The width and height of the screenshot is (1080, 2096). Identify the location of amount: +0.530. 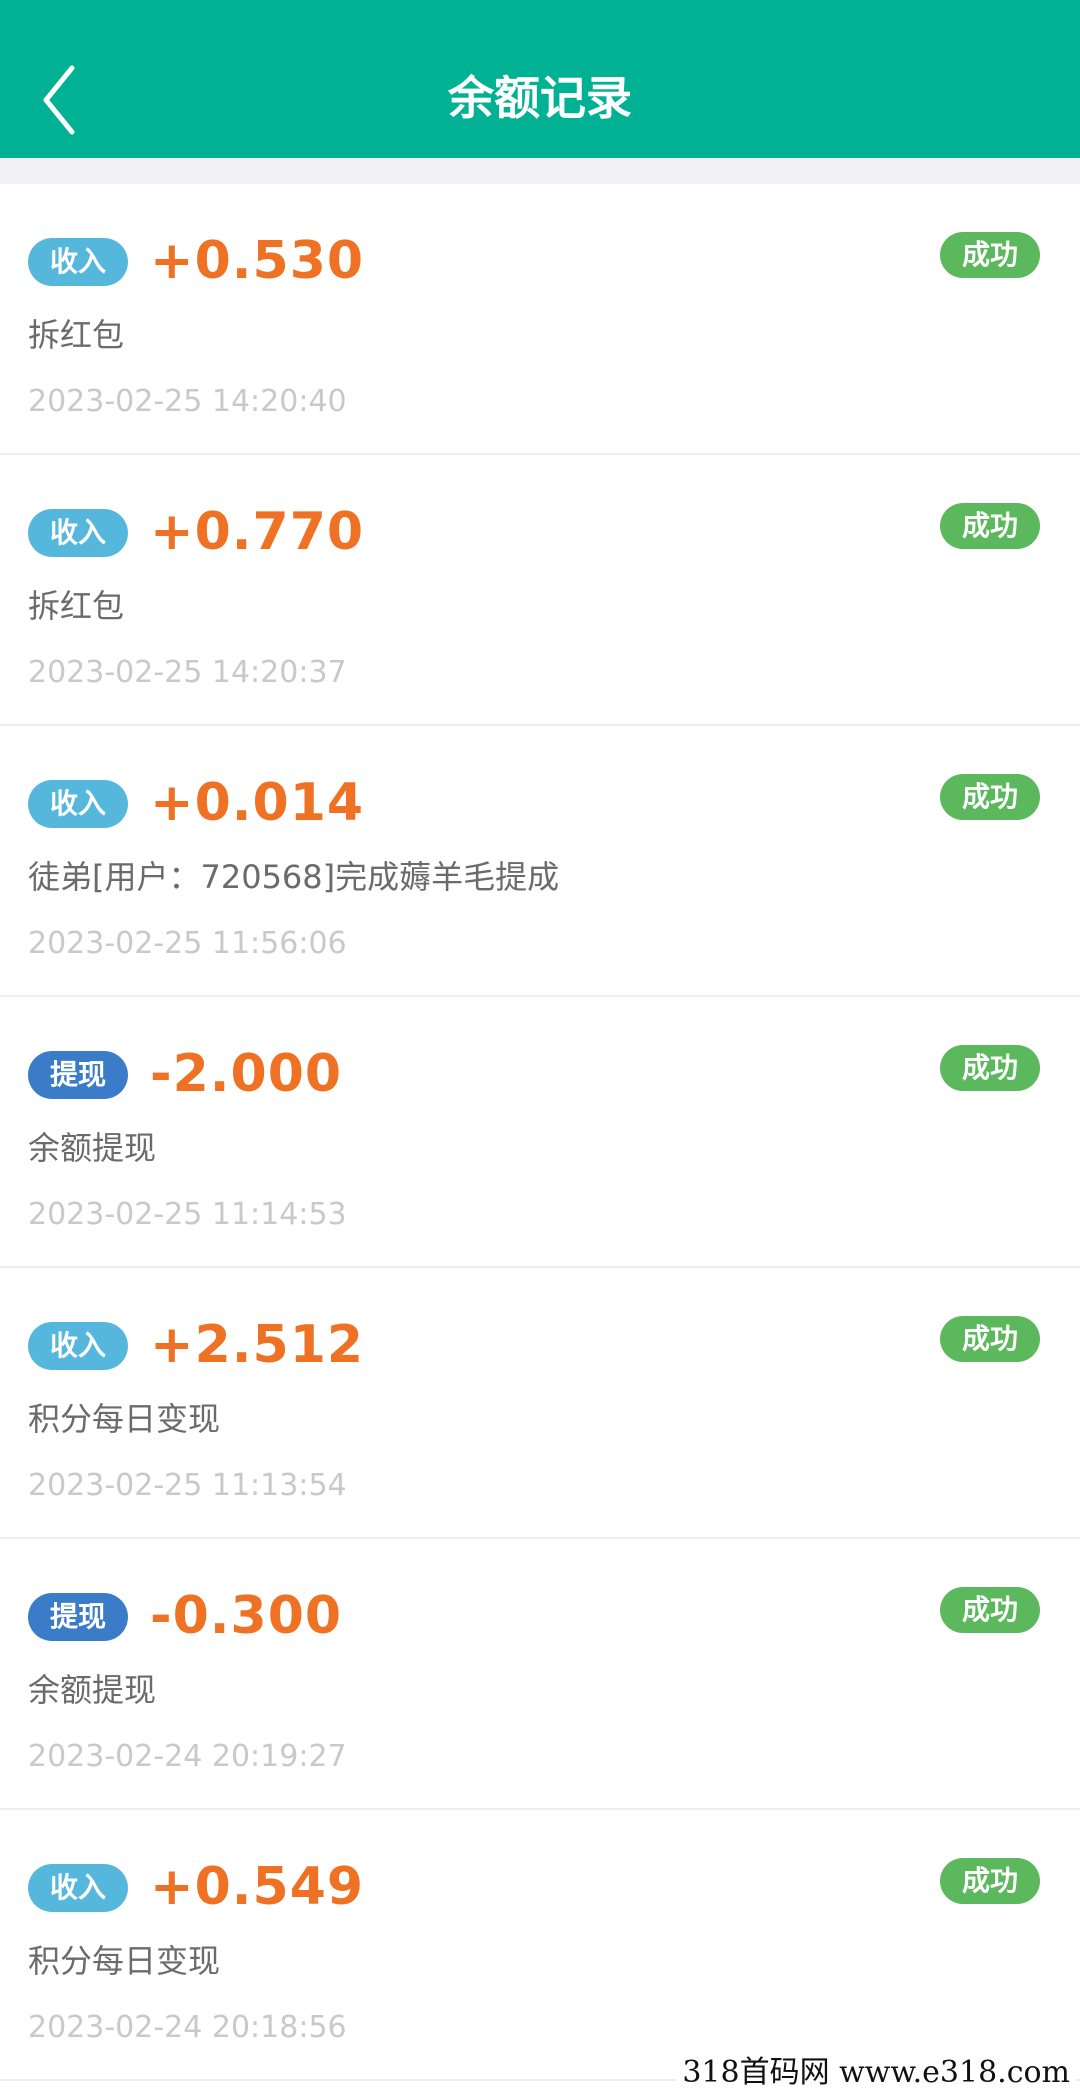
(257, 261).